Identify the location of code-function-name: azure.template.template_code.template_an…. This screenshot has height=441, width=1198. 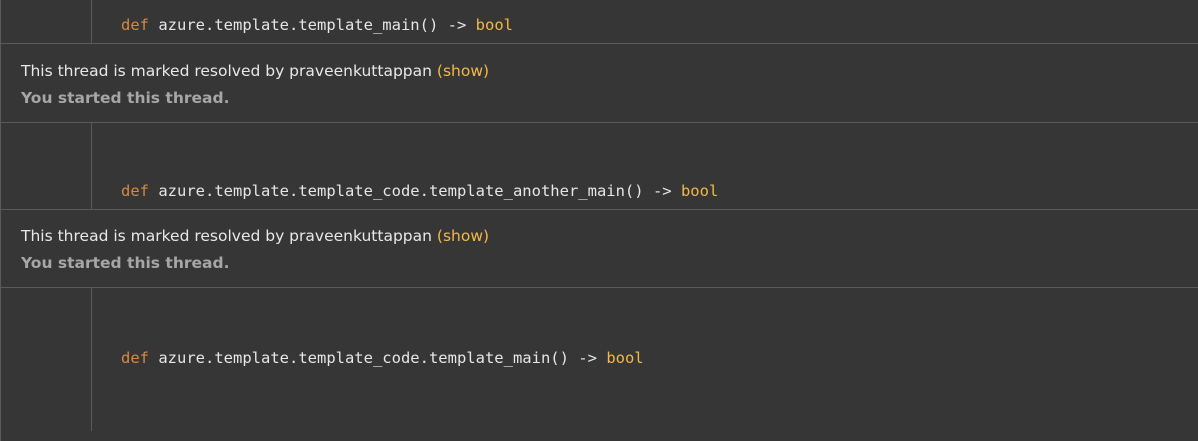
(401, 191).